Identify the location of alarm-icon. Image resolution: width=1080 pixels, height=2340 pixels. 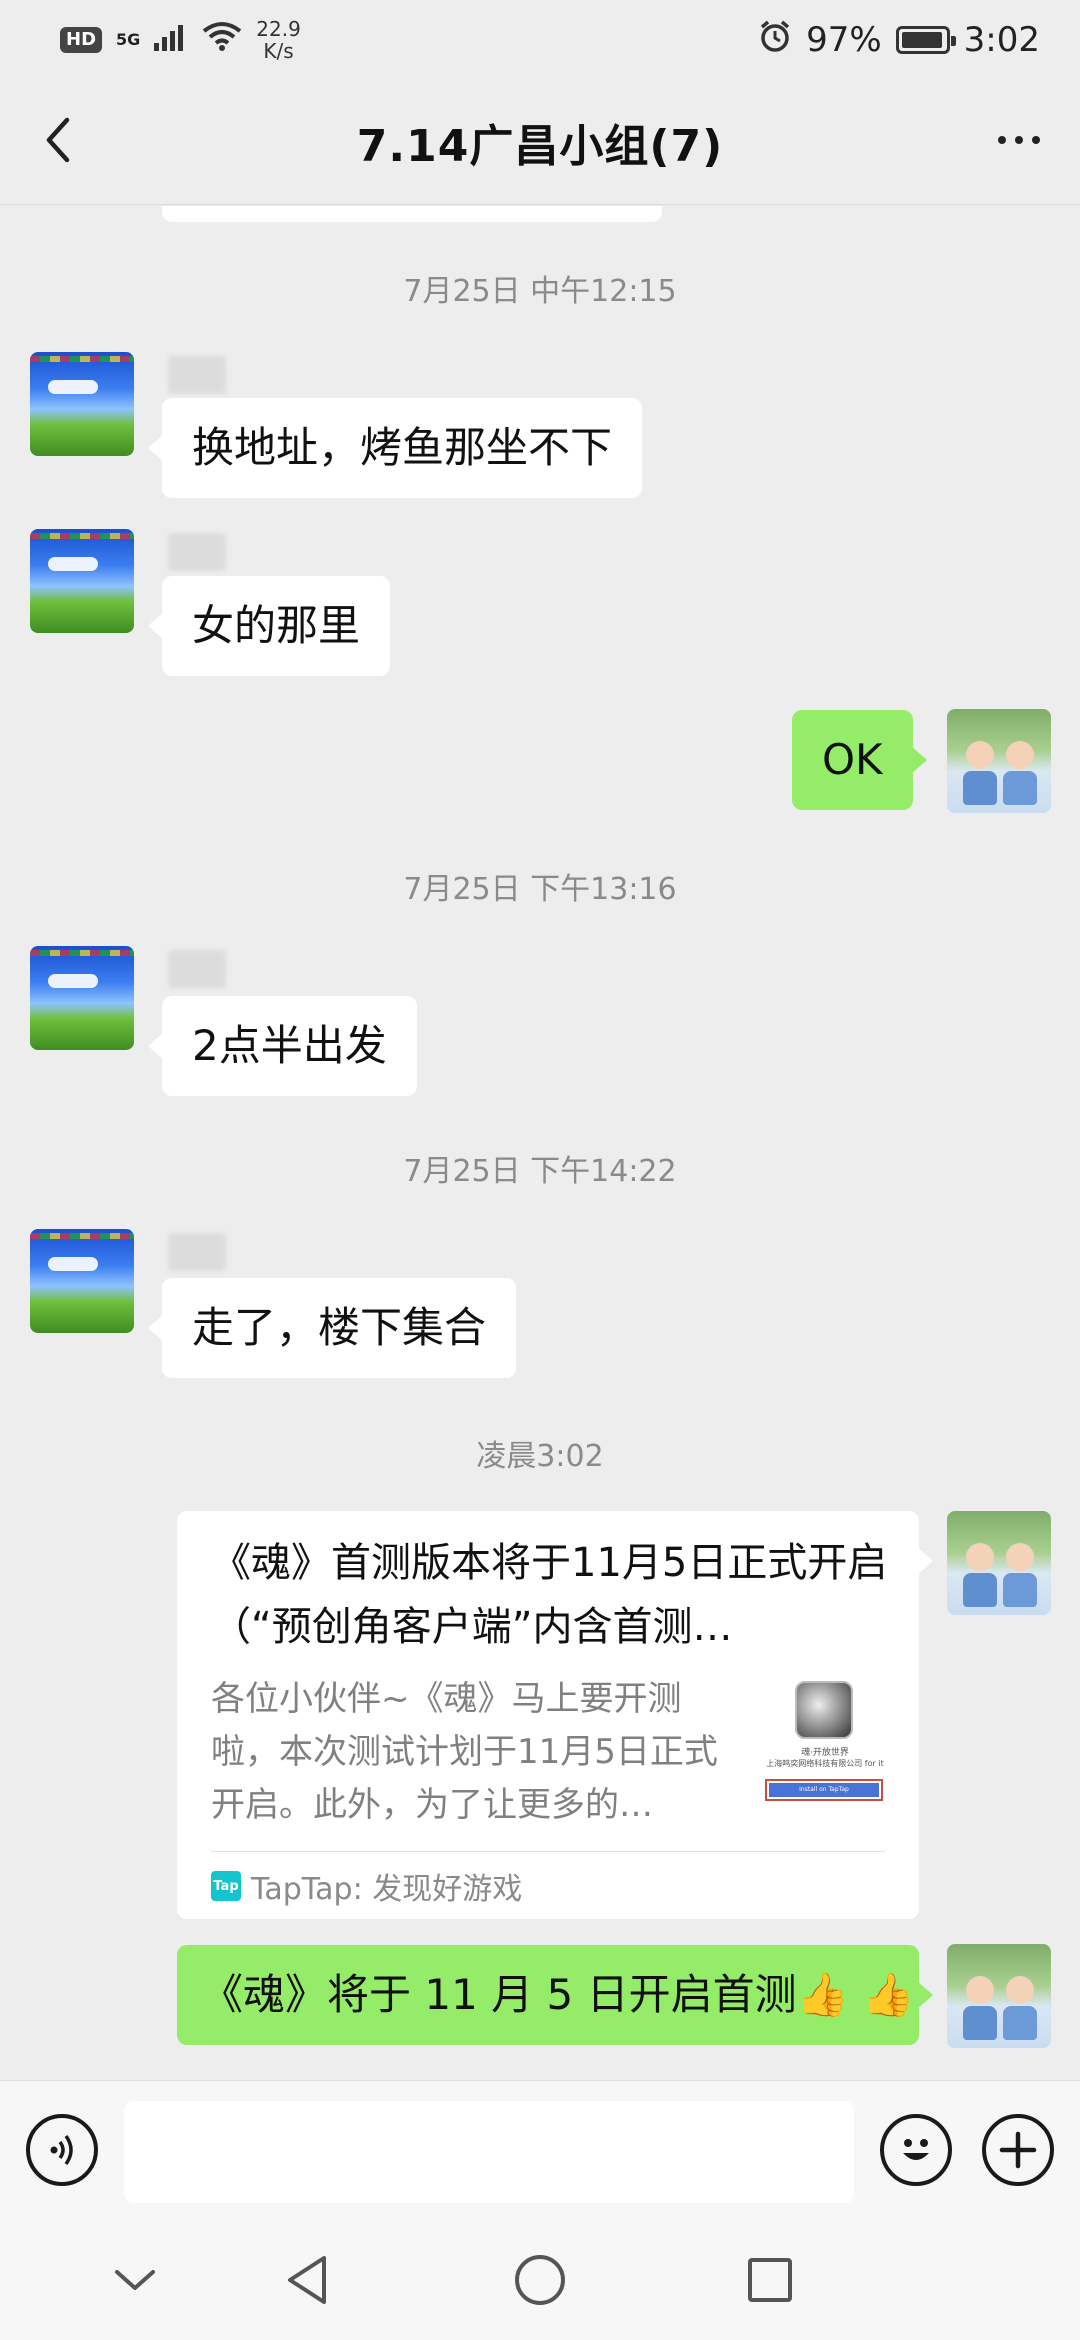
(775, 40).